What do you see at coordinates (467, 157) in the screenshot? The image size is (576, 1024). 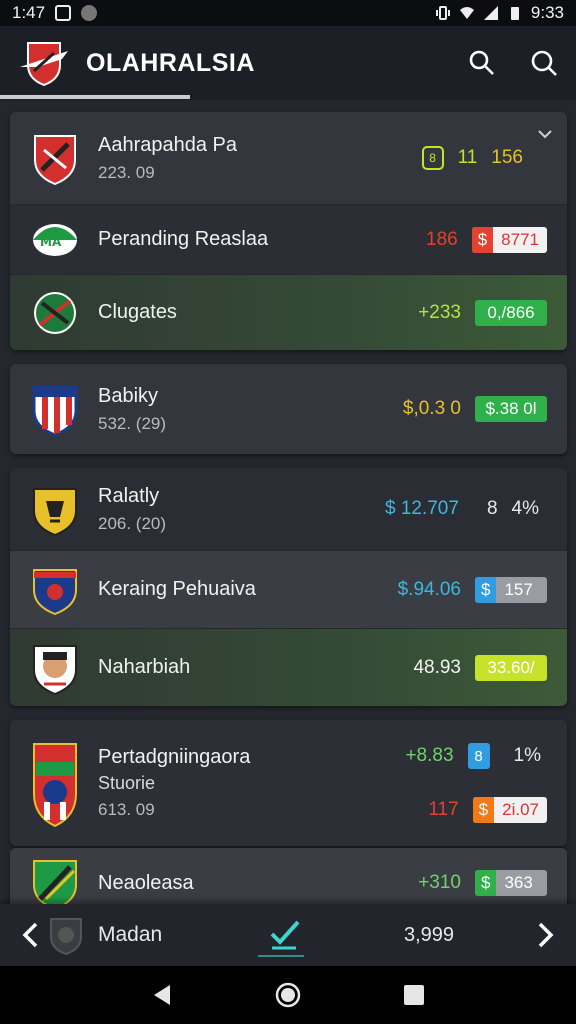 I see `stat-value: 11` at bounding box center [467, 157].